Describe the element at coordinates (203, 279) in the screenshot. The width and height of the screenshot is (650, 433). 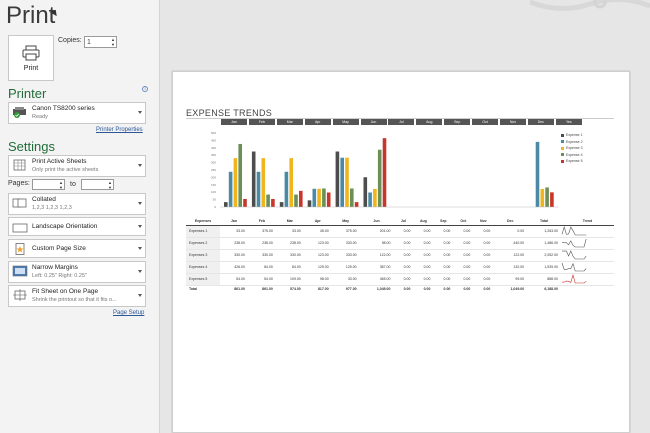
I see `table-cell: Expenses 5` at that location.